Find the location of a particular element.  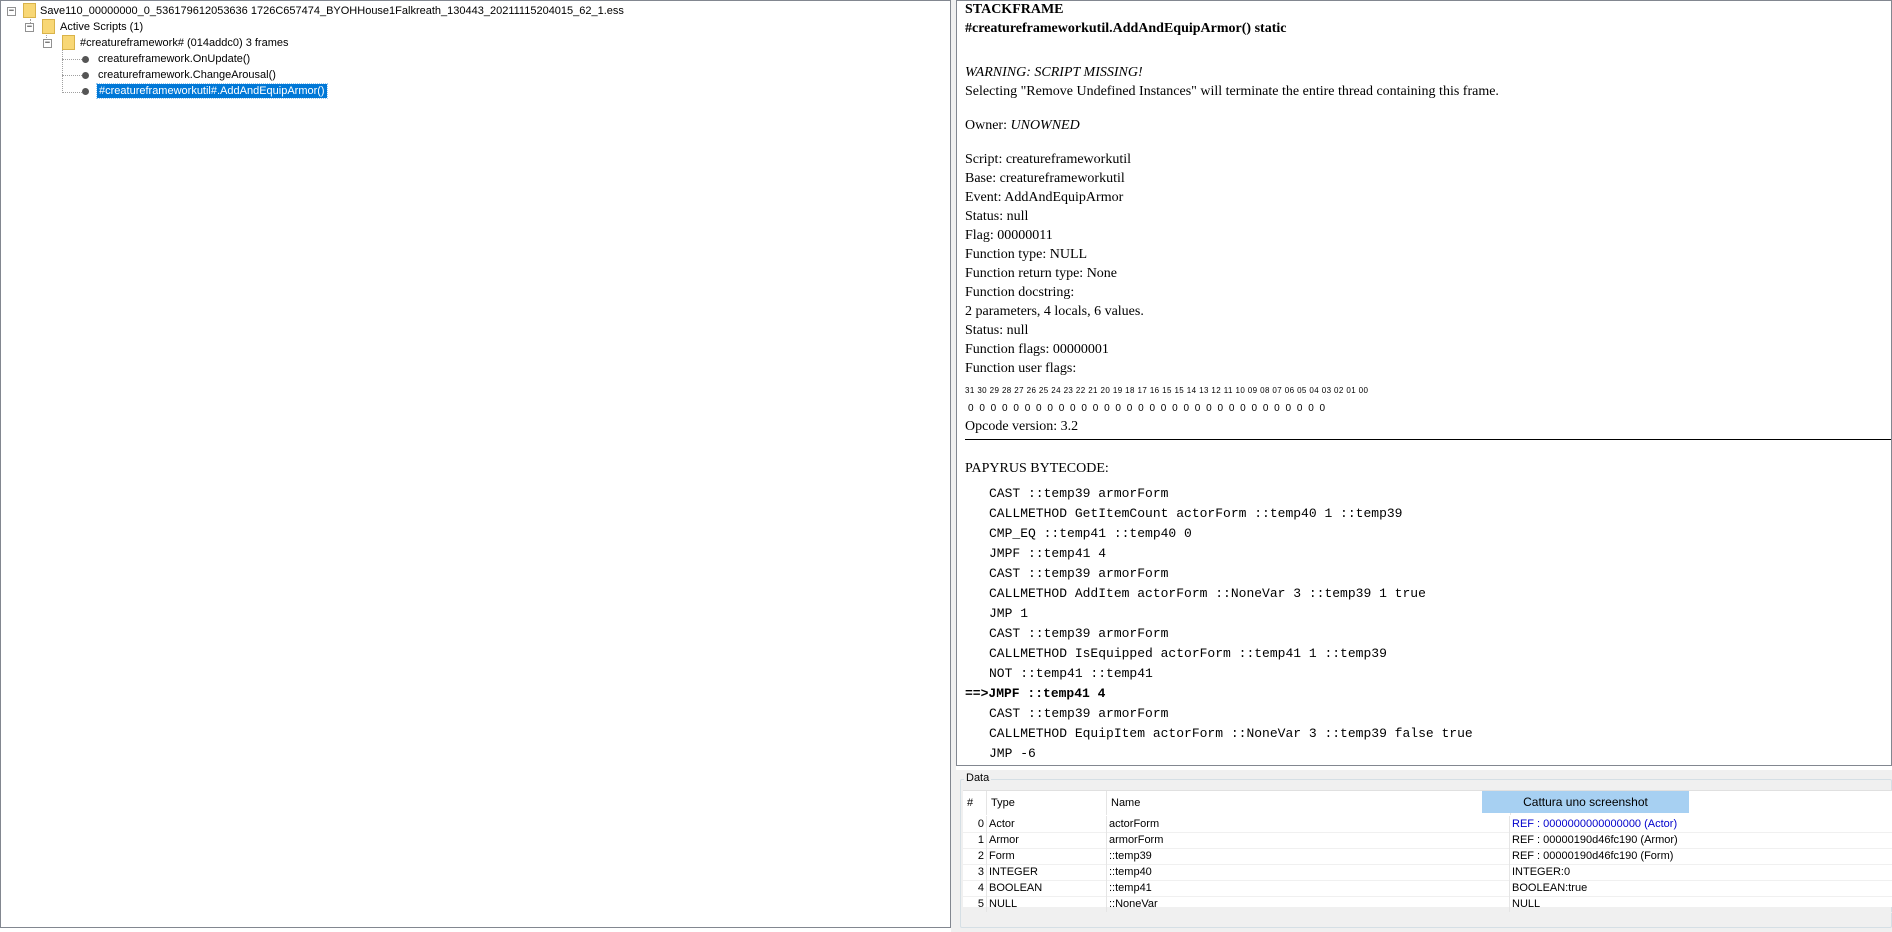

capture-screenshot-button: Cattura uno screenshot is located at coordinates (1585, 802).